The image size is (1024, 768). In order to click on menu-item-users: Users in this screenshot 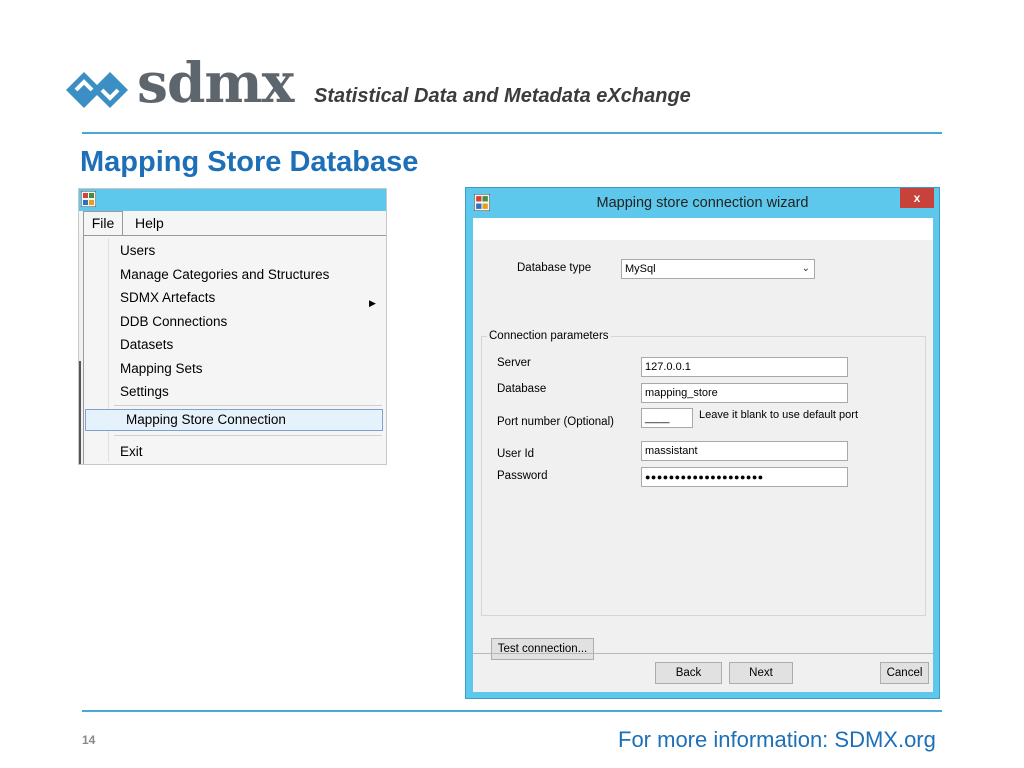, I will do `click(137, 250)`.